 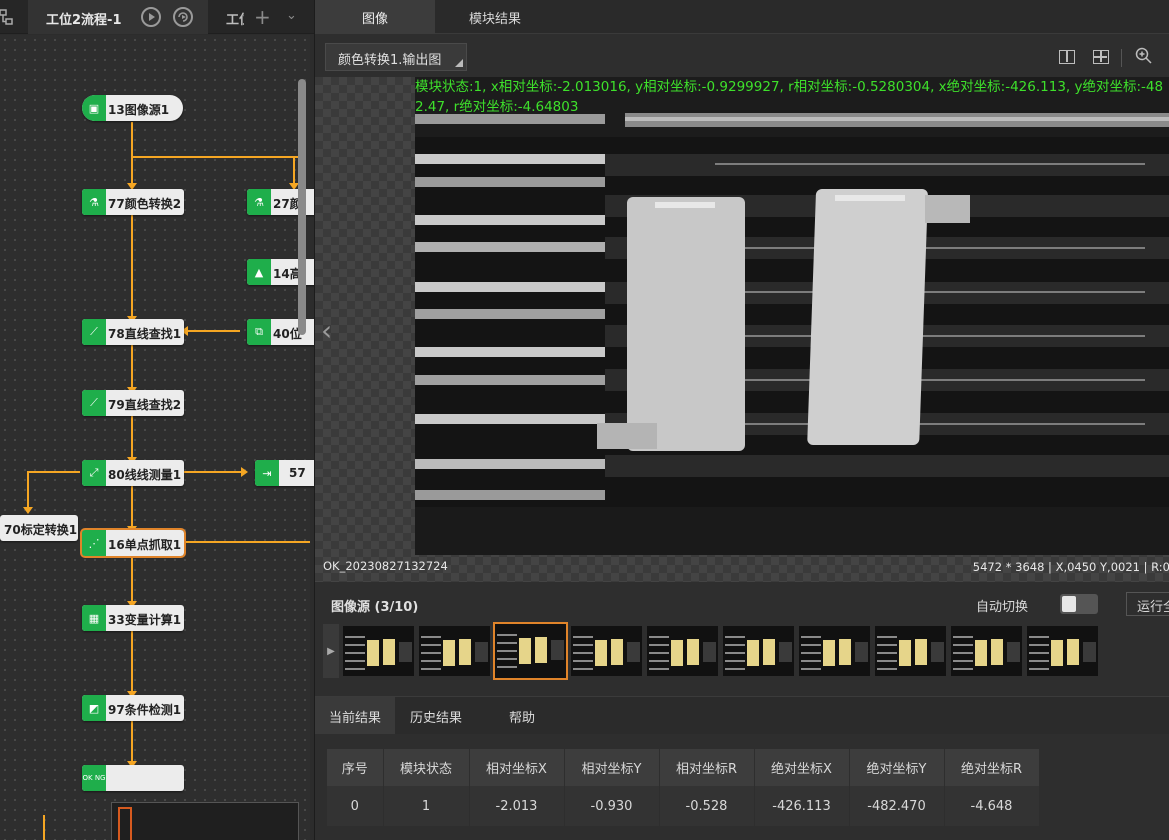 What do you see at coordinates (145, 545) in the screenshot?
I see `flow-node-label: 16单点抓取1` at bounding box center [145, 545].